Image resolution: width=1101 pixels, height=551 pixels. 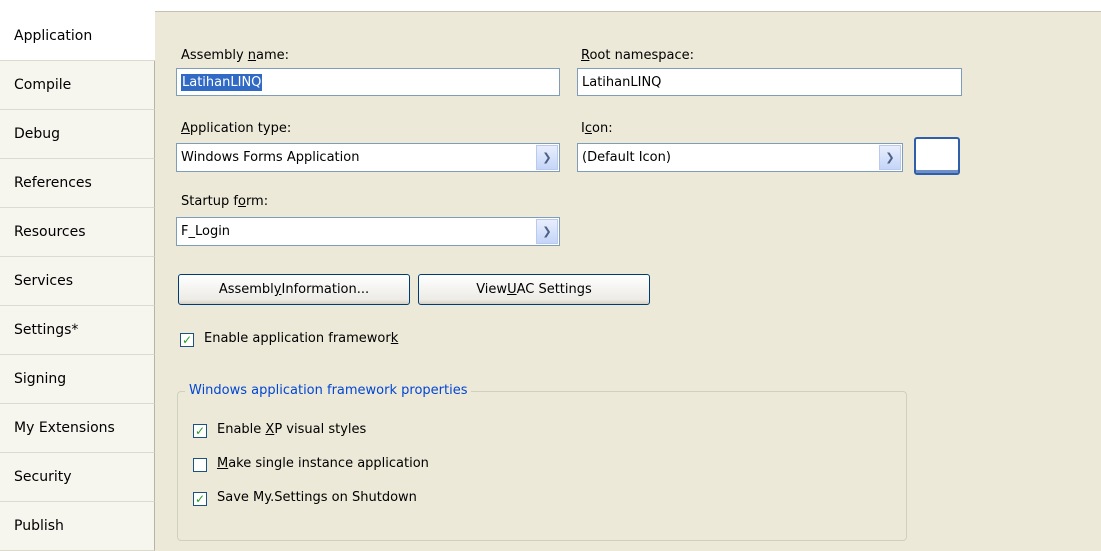 What do you see at coordinates (64, 428) in the screenshot?
I see `tab-label: My Extensions` at bounding box center [64, 428].